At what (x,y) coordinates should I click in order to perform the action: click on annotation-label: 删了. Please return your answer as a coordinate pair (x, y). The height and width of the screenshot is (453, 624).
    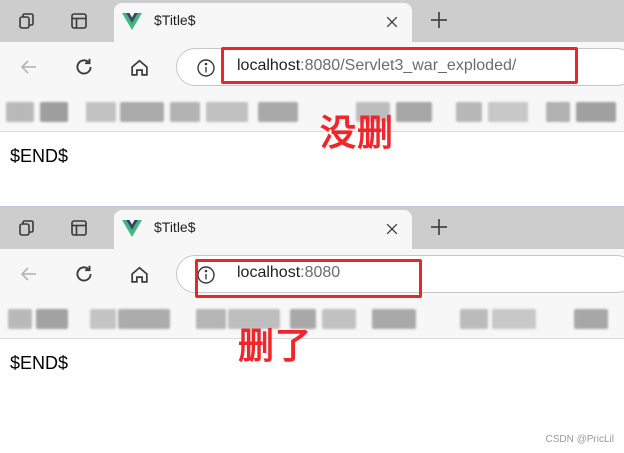
    Looking at the image, I should click on (275, 346).